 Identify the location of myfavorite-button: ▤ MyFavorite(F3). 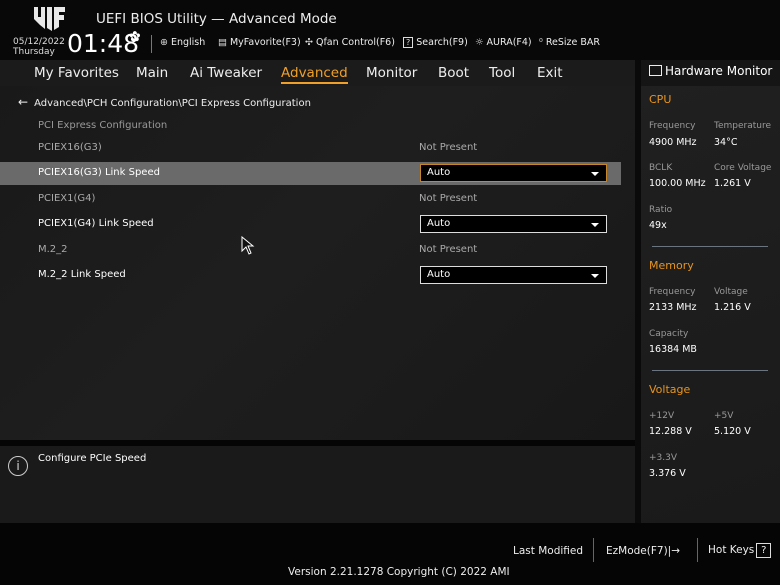
(259, 42).